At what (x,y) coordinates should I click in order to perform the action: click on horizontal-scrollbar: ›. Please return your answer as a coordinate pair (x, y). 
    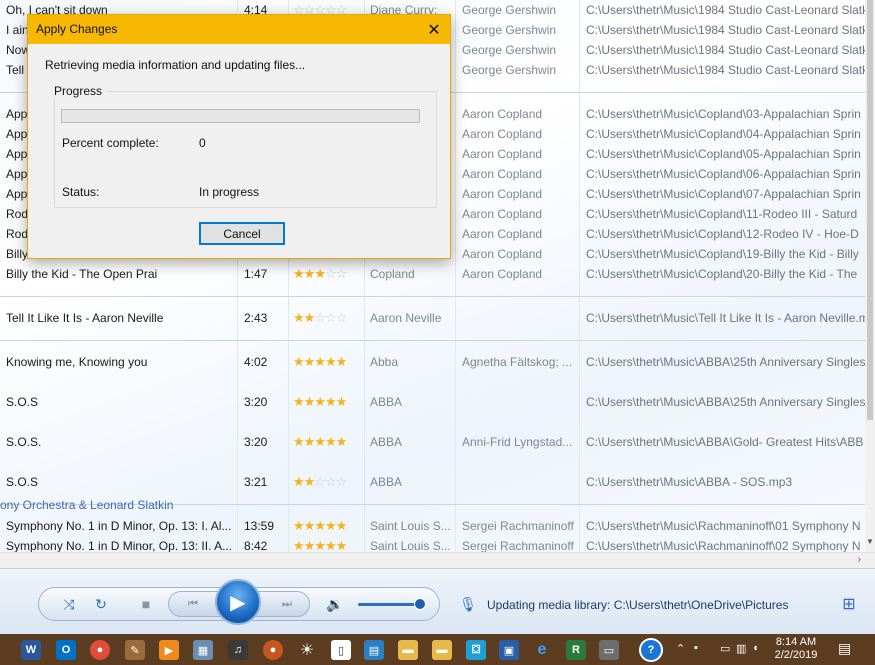
    Looking at the image, I should click on (437, 560).